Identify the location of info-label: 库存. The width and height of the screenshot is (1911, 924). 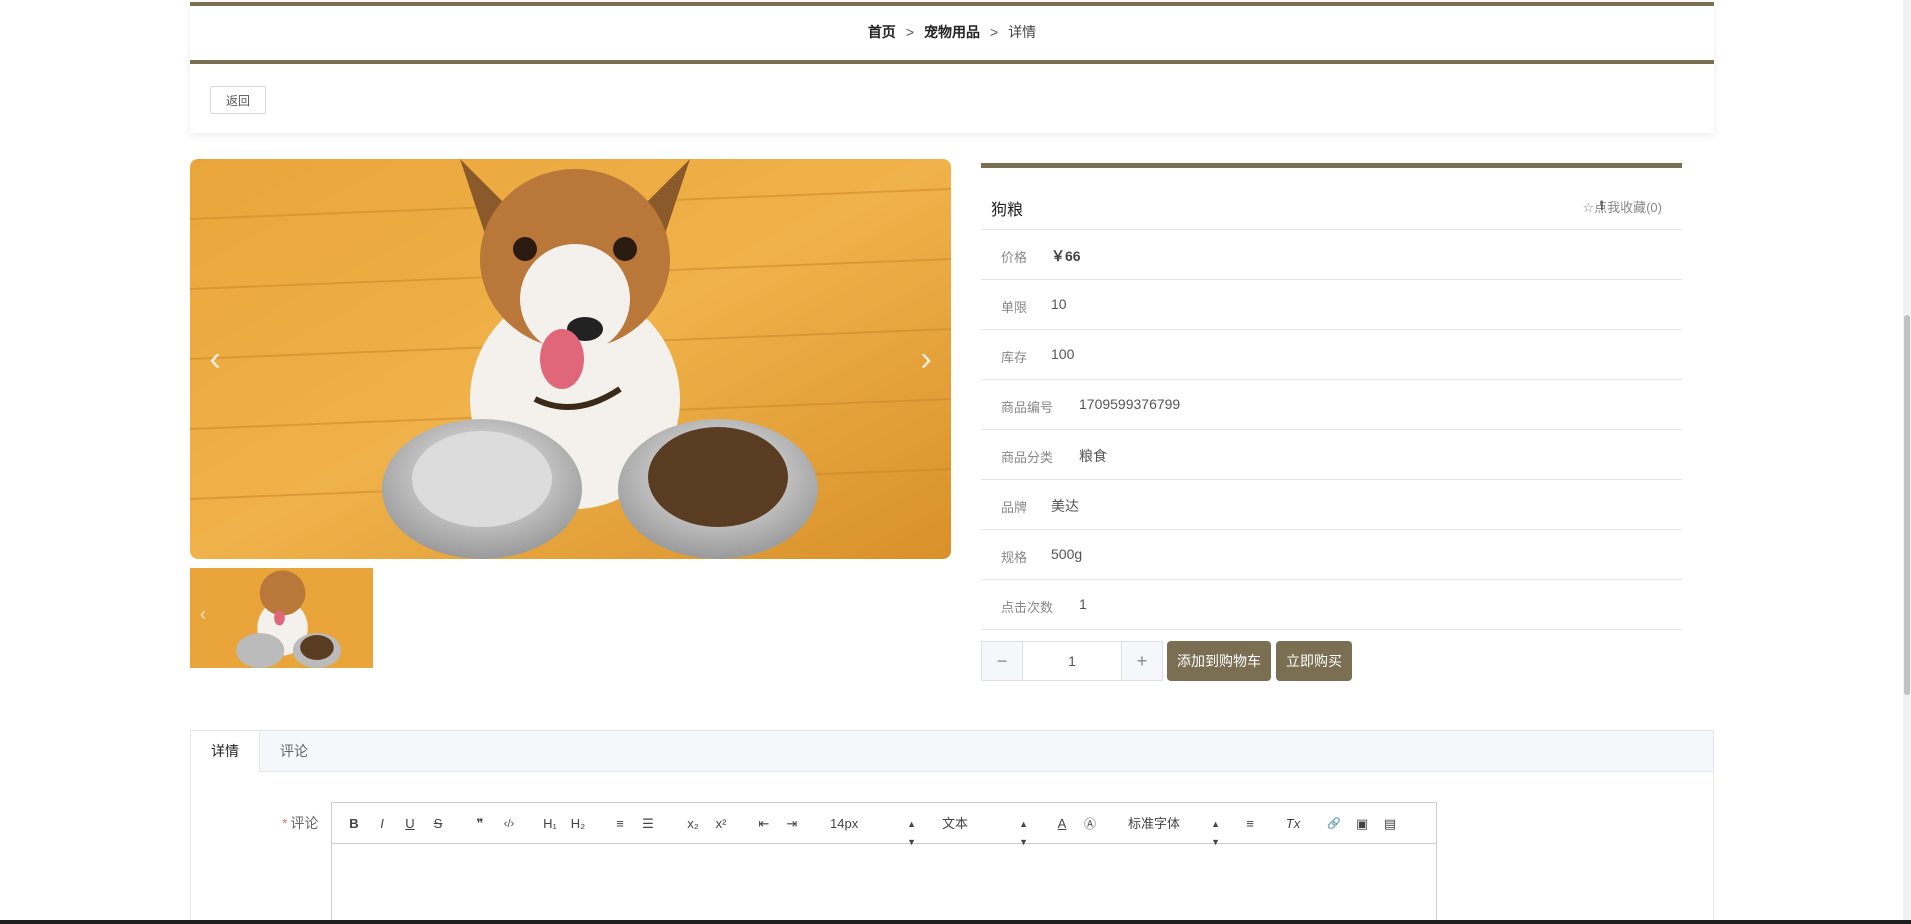
(1014, 357).